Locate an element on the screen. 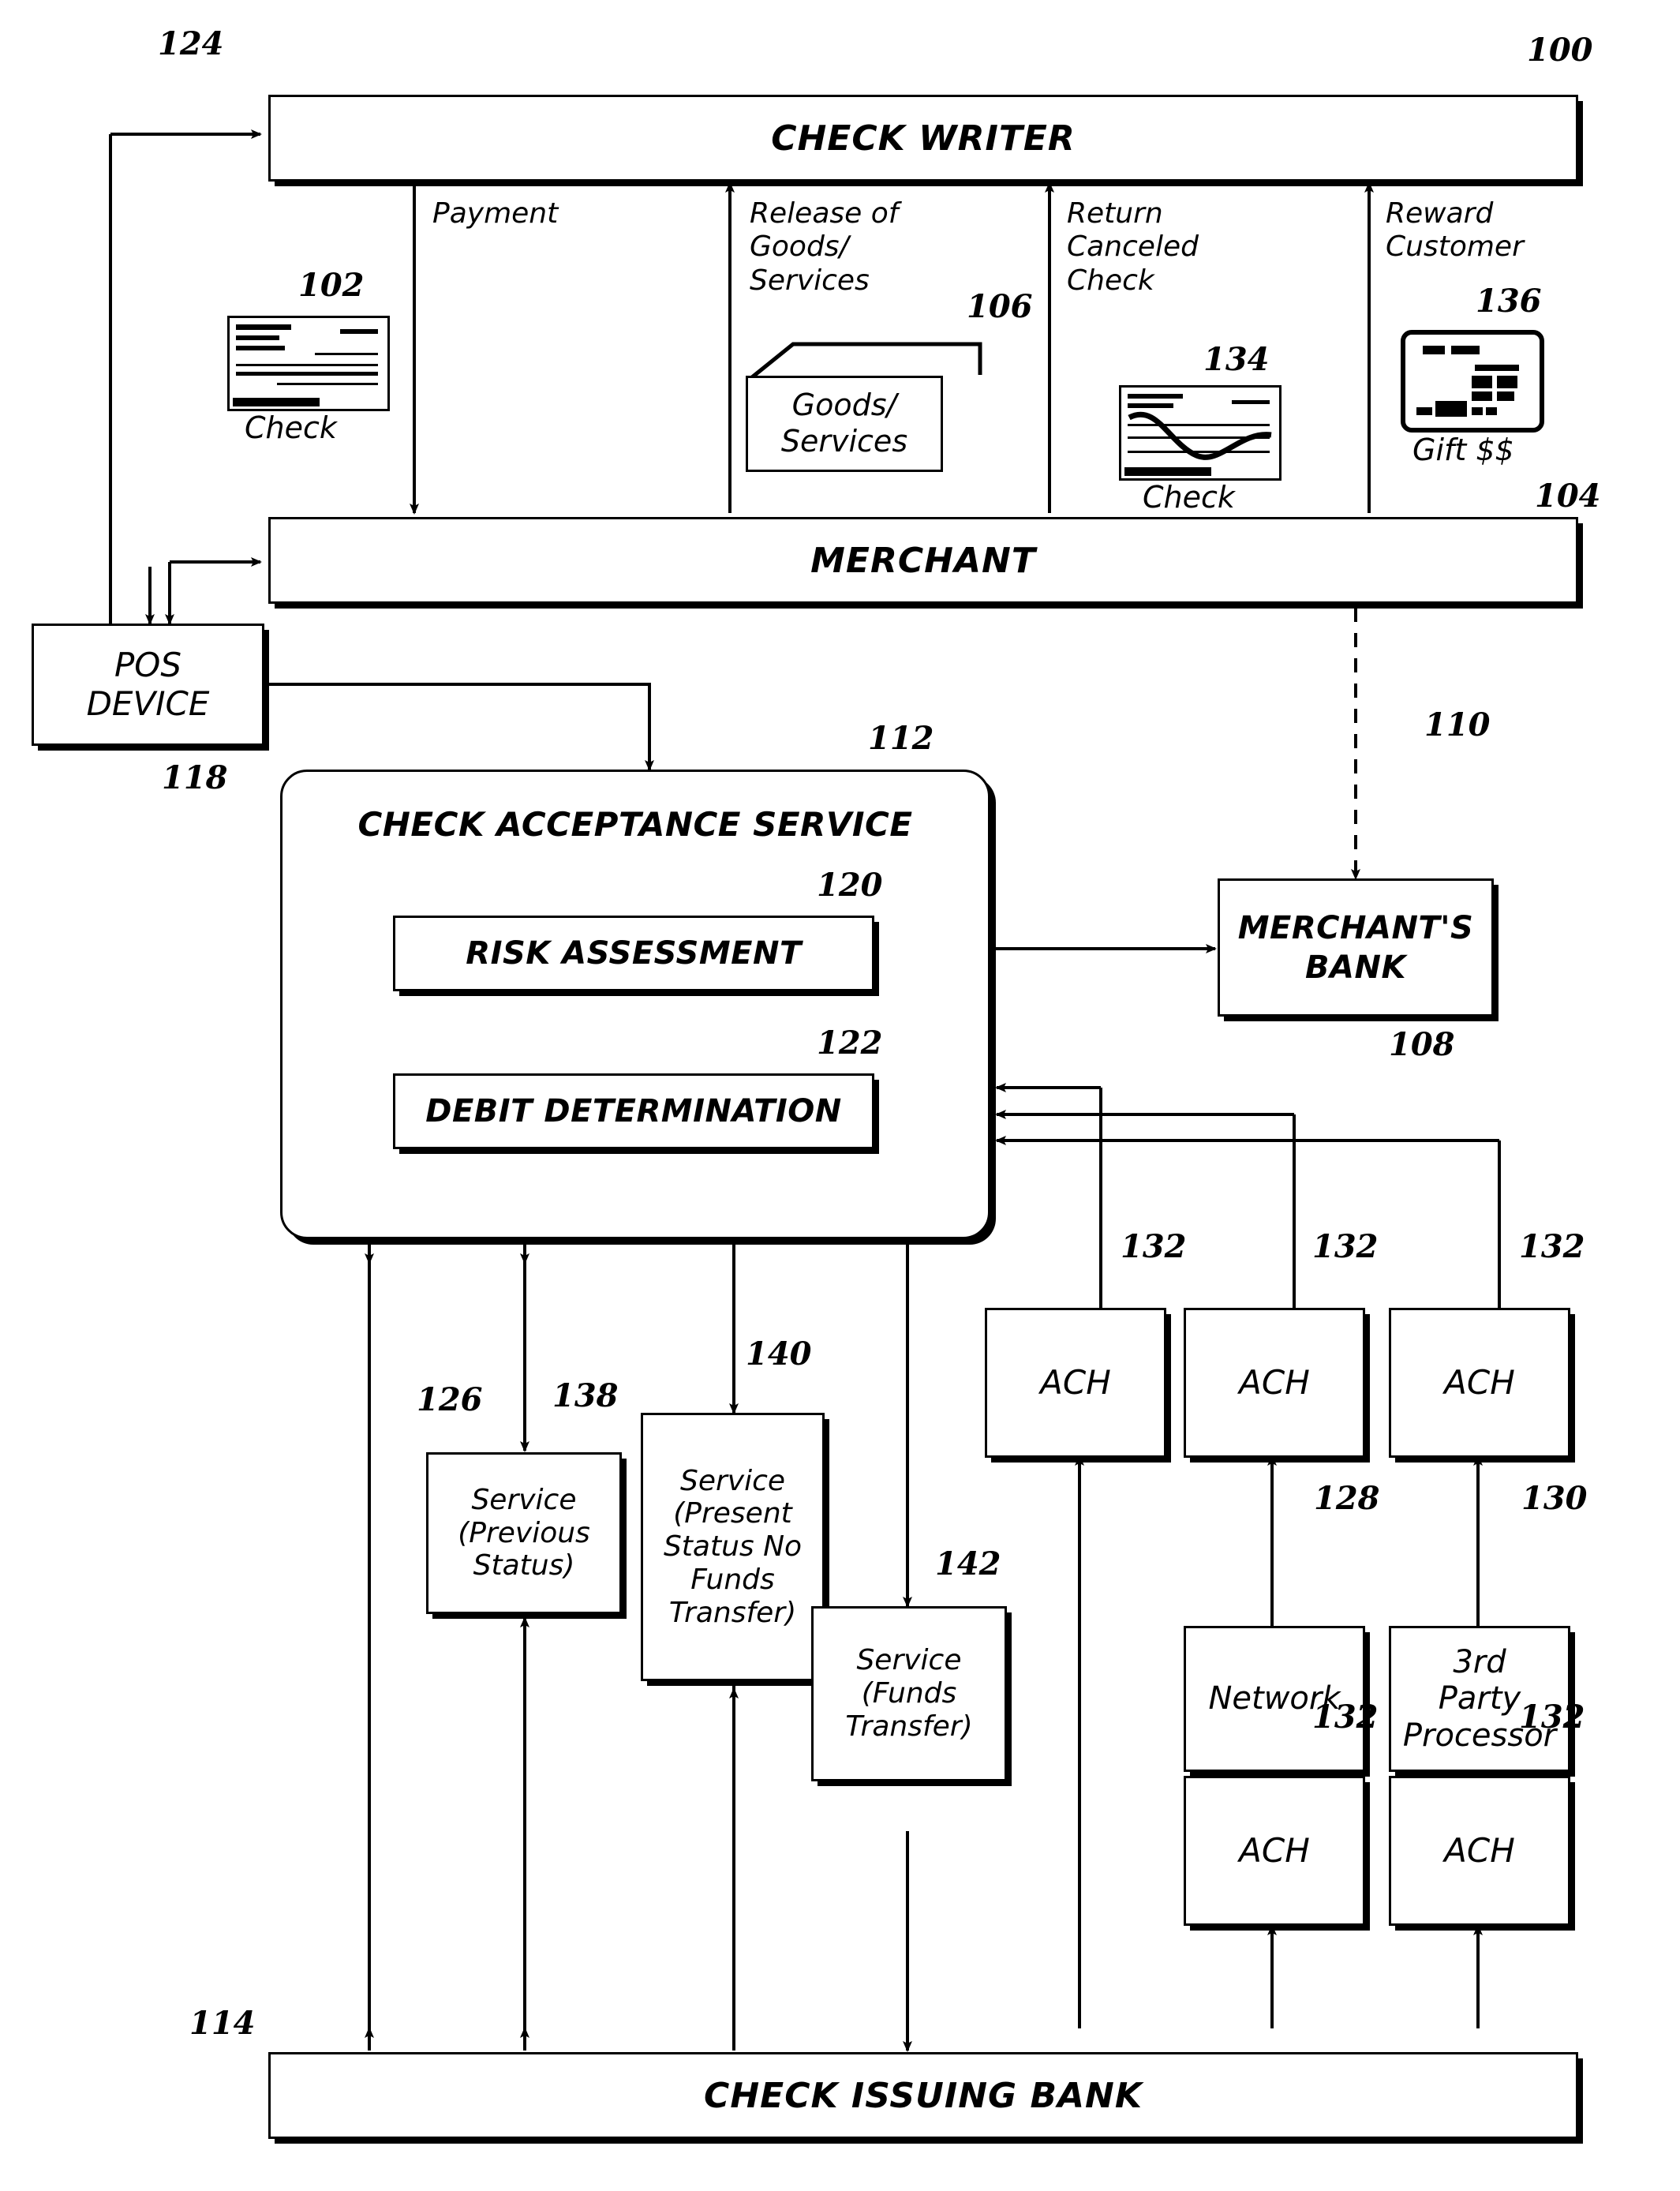  check-issuing-bank-node: CHECK ISSUING BANK is located at coordinates (923, 2095).